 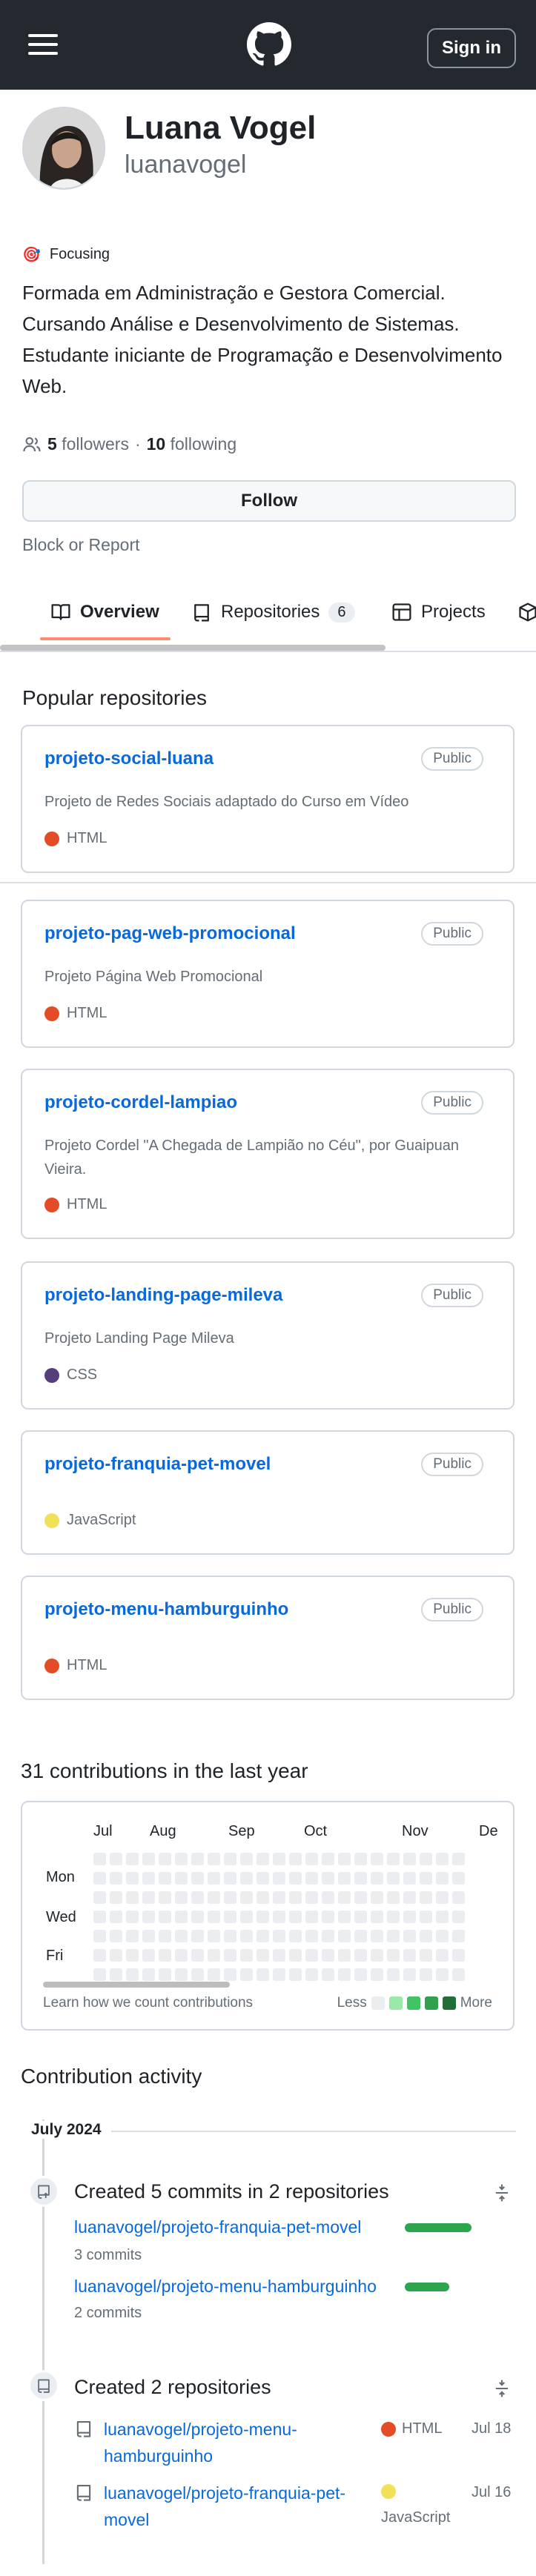 I want to click on avatar, so click(x=63, y=148).